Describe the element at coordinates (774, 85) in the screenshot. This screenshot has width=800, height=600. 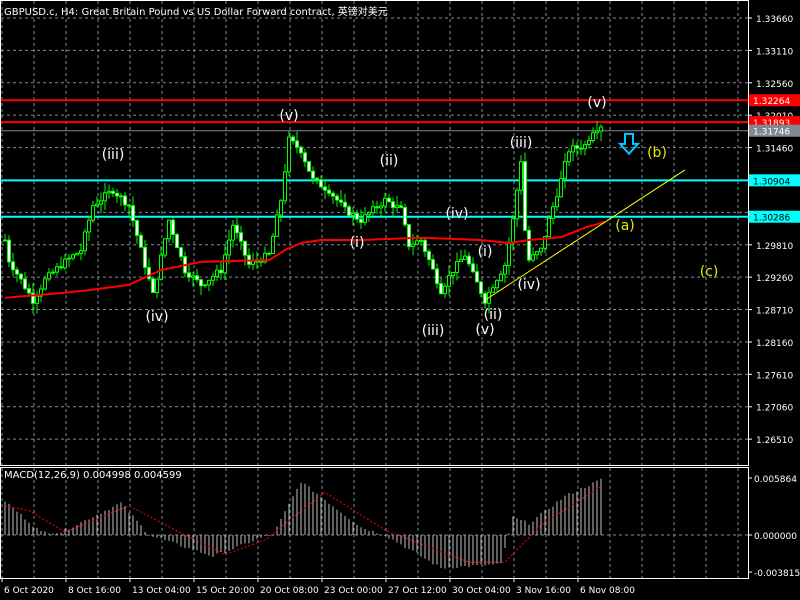
I see `price-tick-label: 1.32560` at that location.